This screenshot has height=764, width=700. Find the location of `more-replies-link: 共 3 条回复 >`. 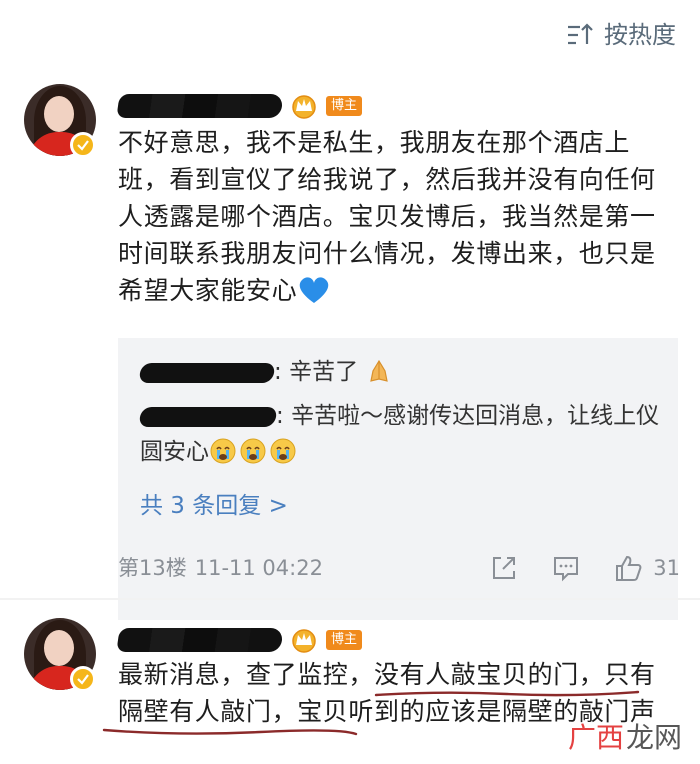

more-replies-link: 共 3 条回复 > is located at coordinates (214, 506).